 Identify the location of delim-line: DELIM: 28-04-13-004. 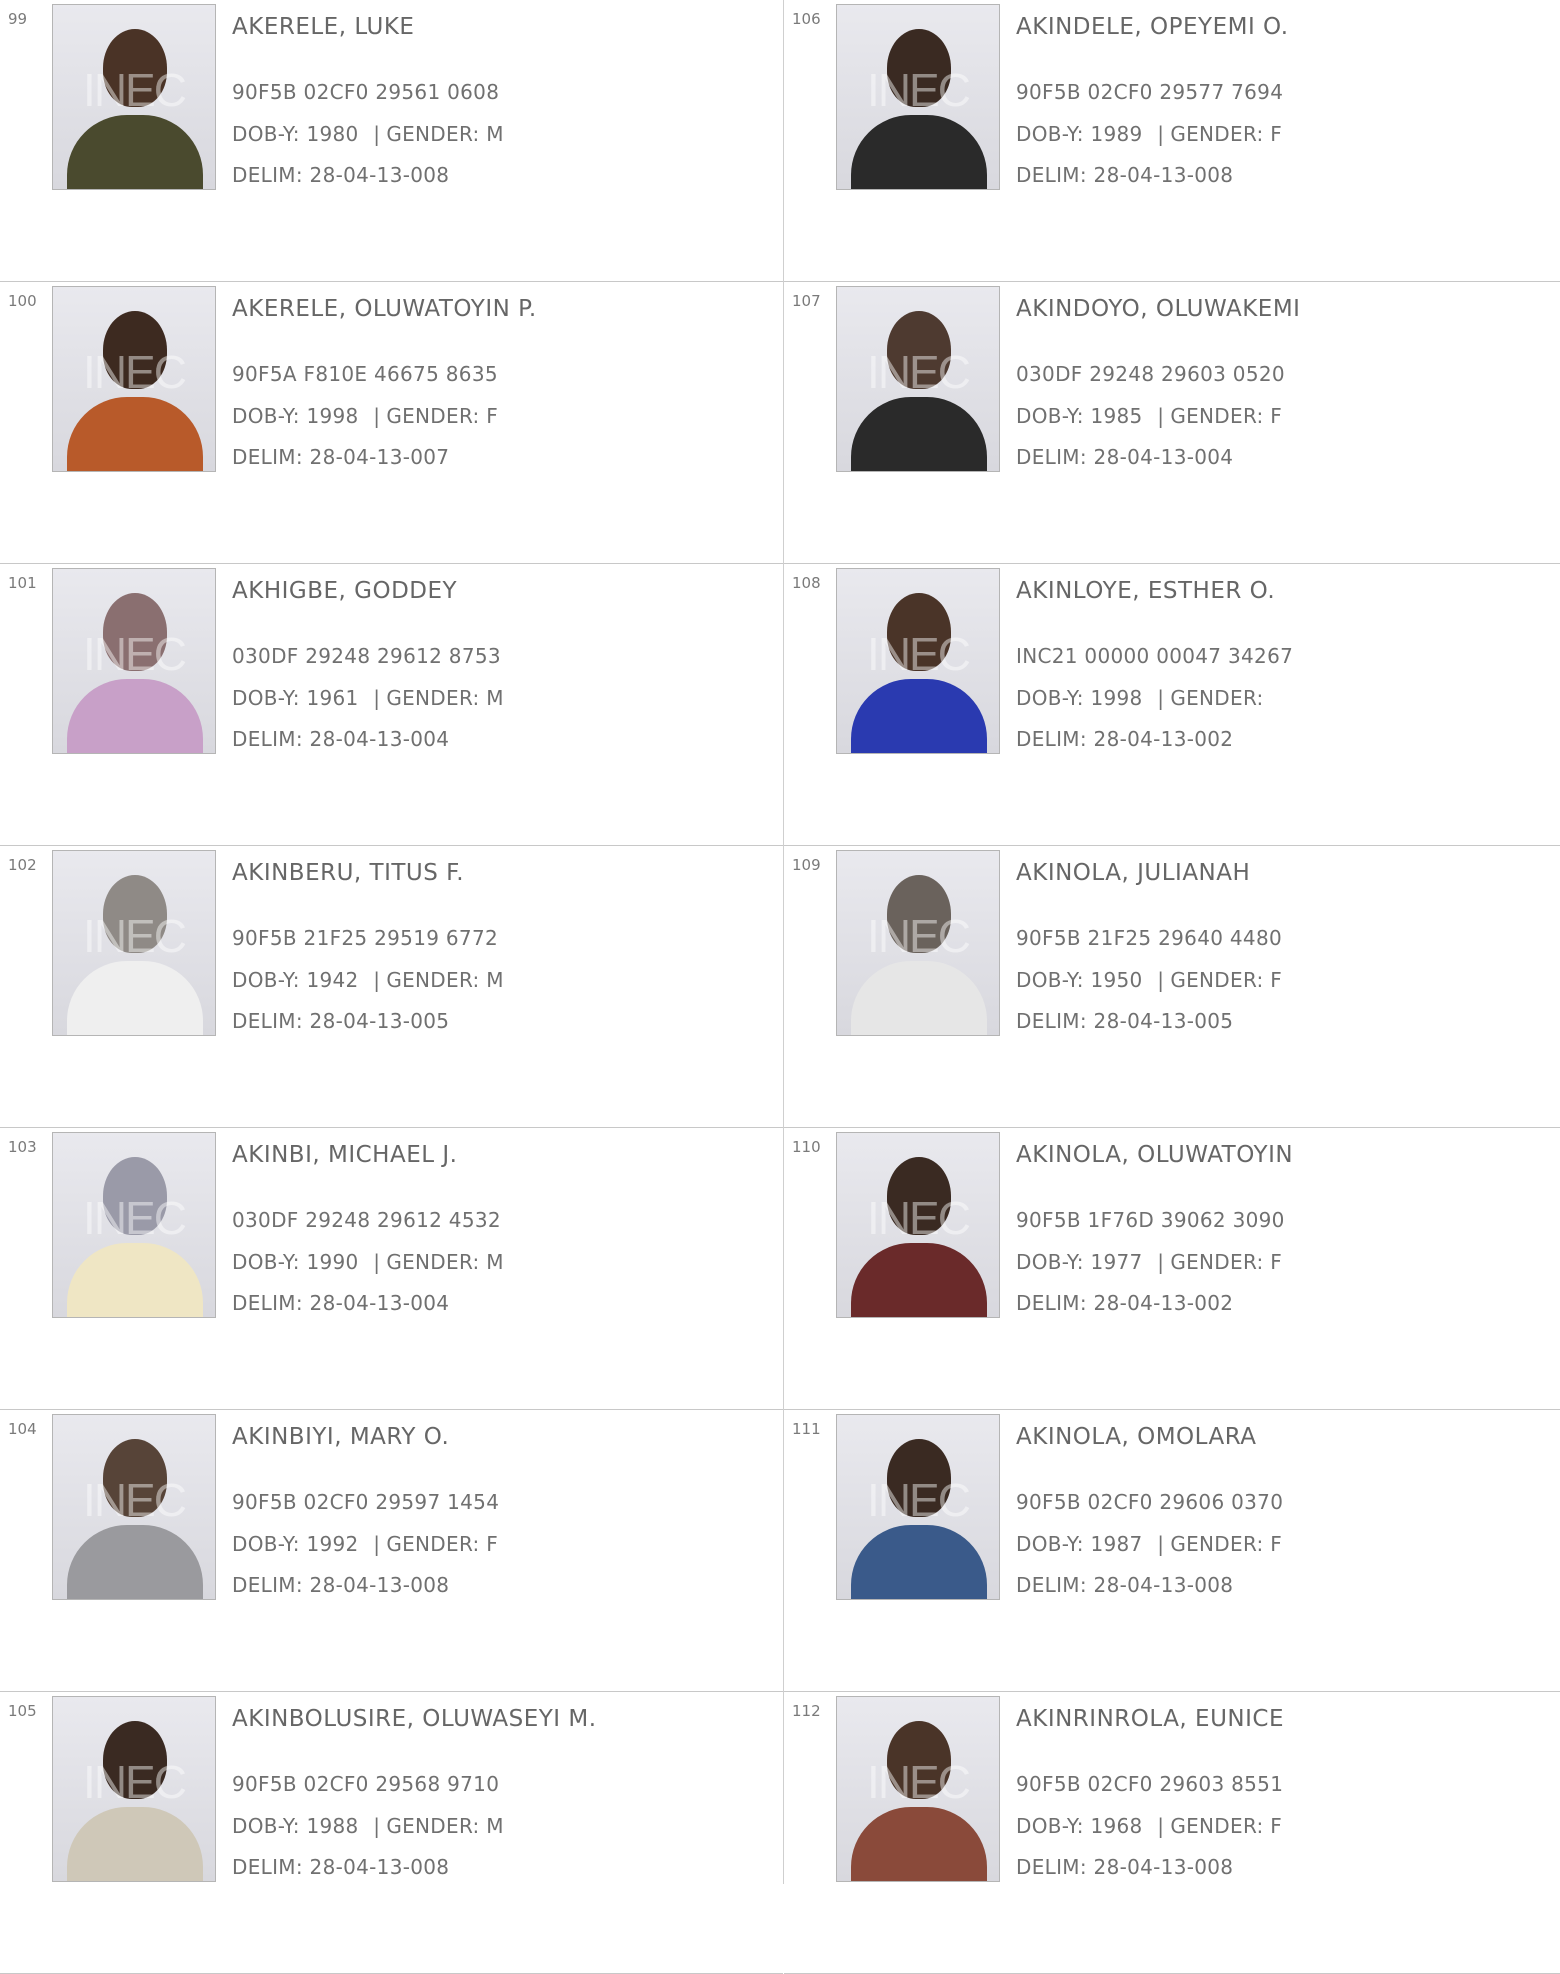
(340, 1303).